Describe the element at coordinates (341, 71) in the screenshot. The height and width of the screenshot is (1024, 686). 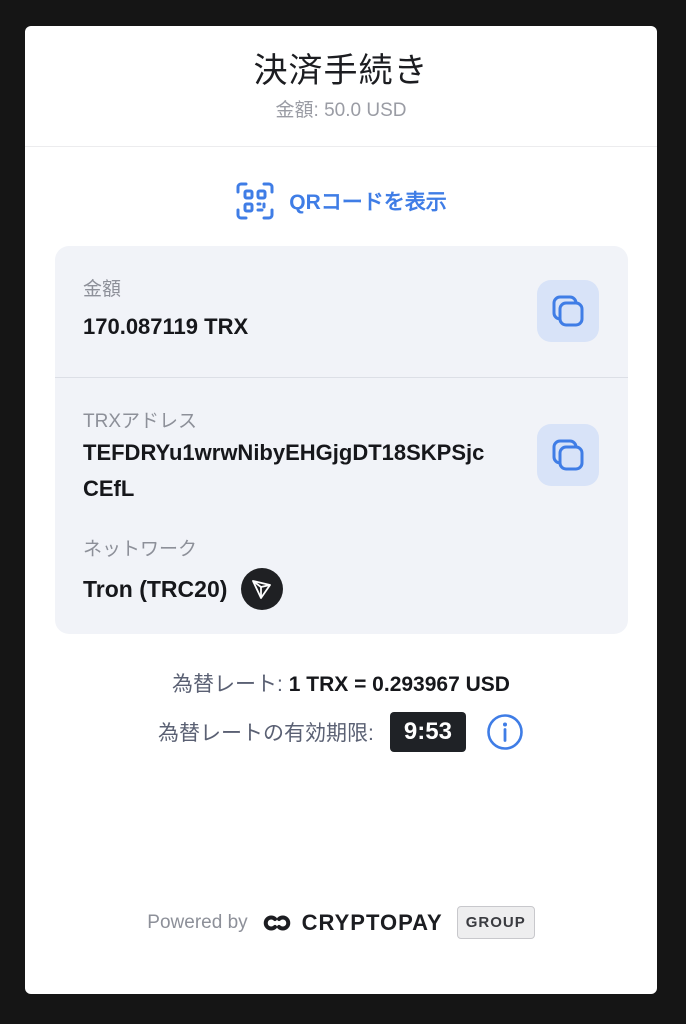
I see `page-title: 決済手続き` at that location.